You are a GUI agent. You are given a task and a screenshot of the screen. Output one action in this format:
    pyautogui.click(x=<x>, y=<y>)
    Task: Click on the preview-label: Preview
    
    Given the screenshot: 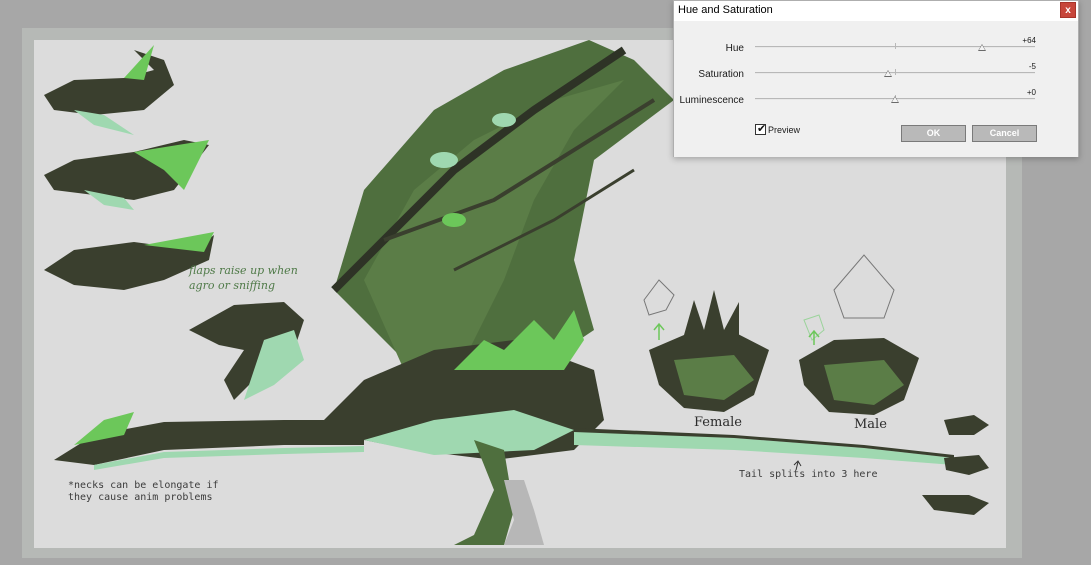 What is the action you would take?
    pyautogui.click(x=784, y=130)
    